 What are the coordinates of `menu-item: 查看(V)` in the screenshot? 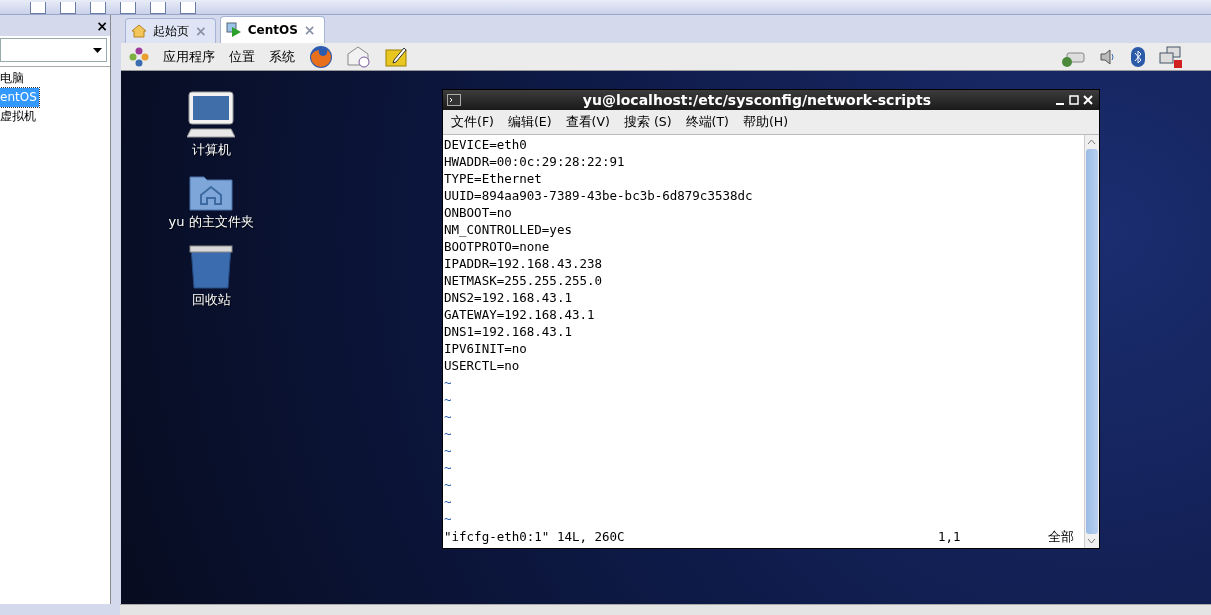 It's located at (587, 122).